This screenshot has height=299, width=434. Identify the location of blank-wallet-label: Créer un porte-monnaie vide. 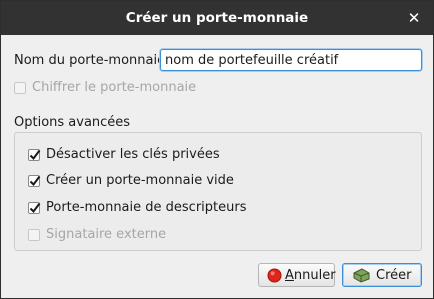
(140, 180).